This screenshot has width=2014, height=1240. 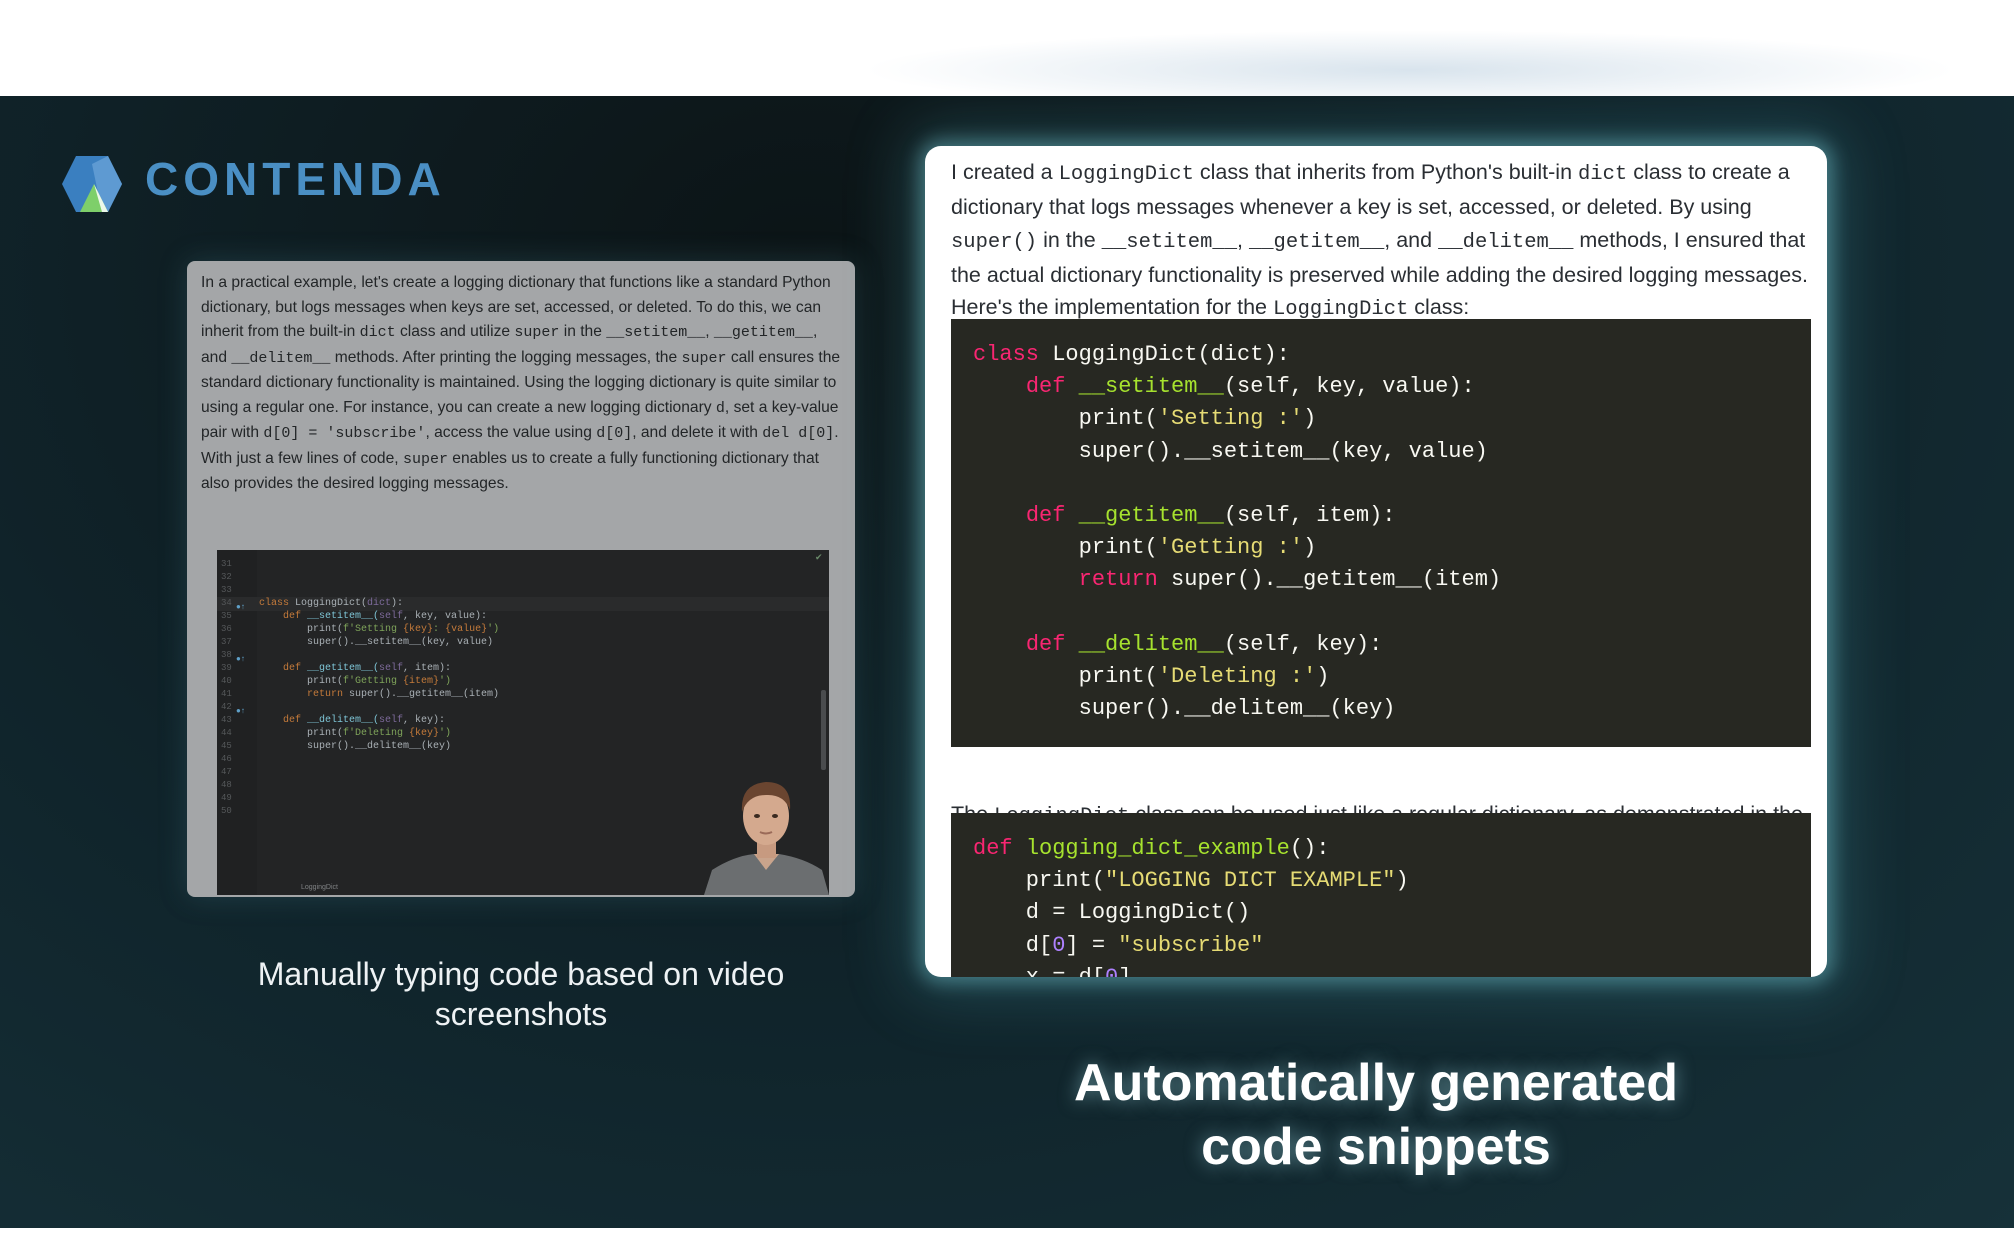 What do you see at coordinates (1309, 516) in the screenshot?
I see `code-token: (self, item):` at bounding box center [1309, 516].